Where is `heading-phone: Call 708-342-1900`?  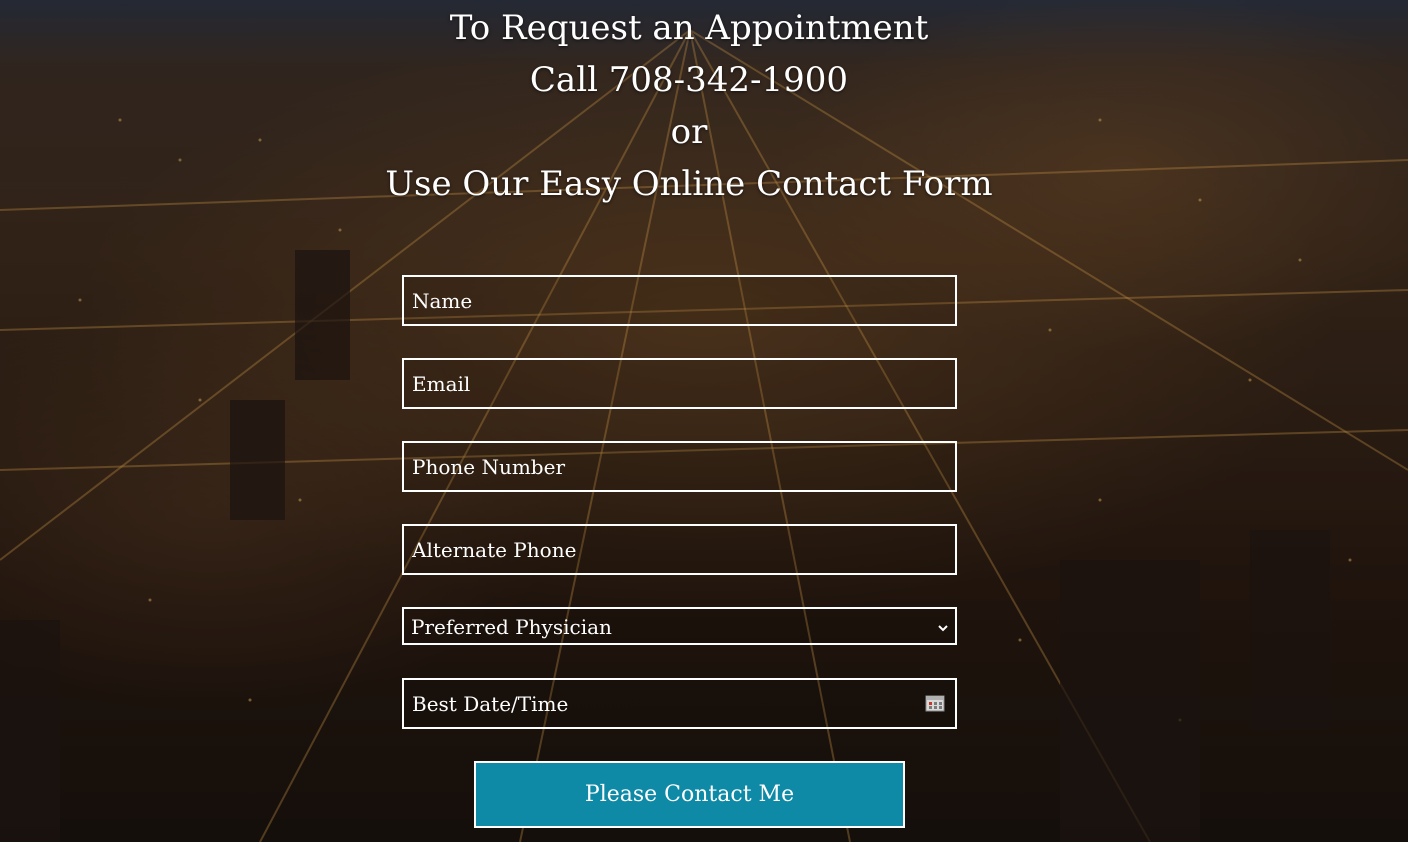 heading-phone: Call 708-342-1900 is located at coordinates (689, 80).